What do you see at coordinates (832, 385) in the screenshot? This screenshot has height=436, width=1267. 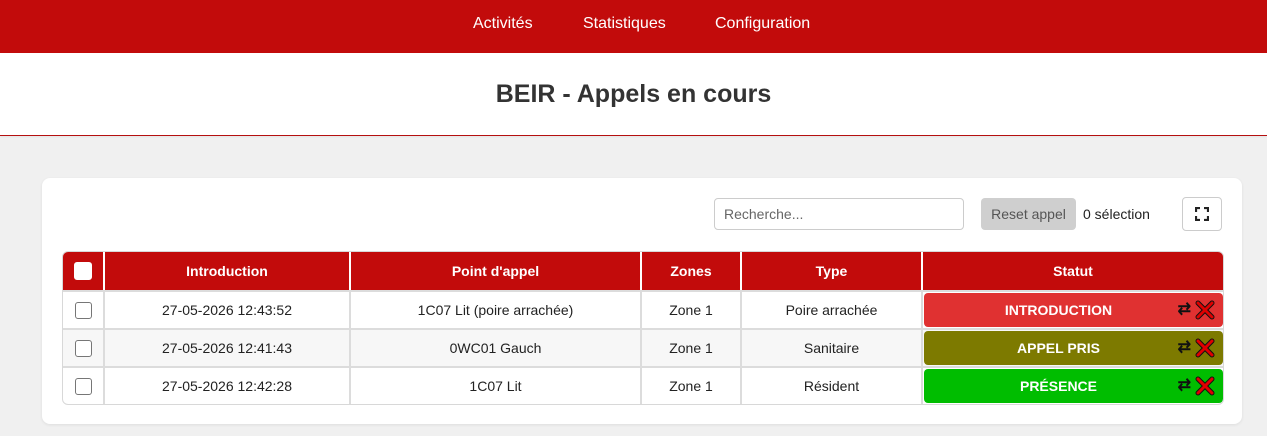 I see `cell-type: Résident` at bounding box center [832, 385].